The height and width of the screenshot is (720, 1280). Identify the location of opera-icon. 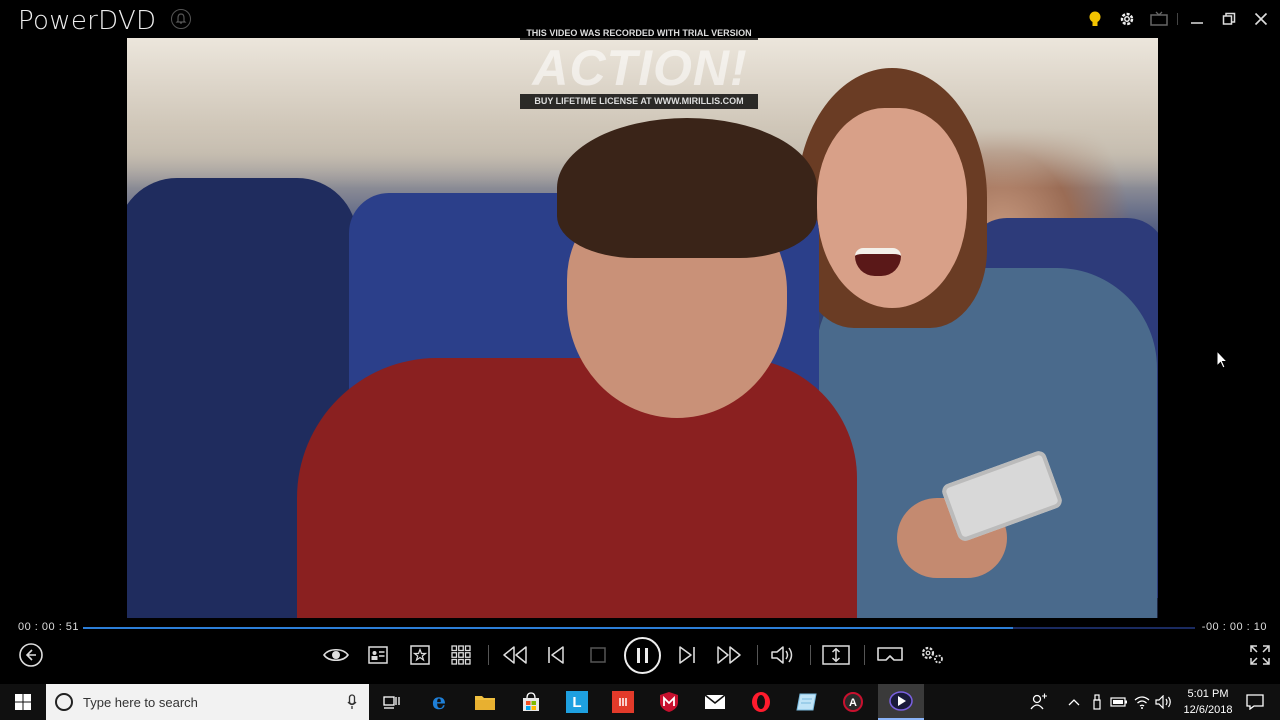
(761, 702).